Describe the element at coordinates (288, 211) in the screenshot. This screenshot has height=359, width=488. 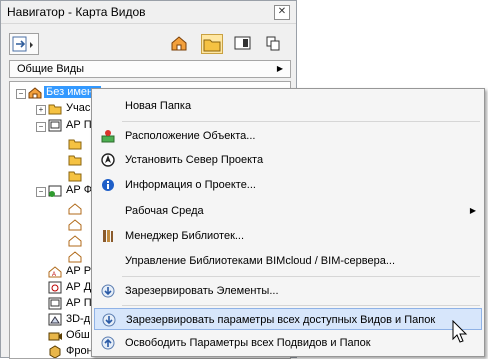
I see `menu-item-work-environment: Рабочая Среда ▶` at that location.